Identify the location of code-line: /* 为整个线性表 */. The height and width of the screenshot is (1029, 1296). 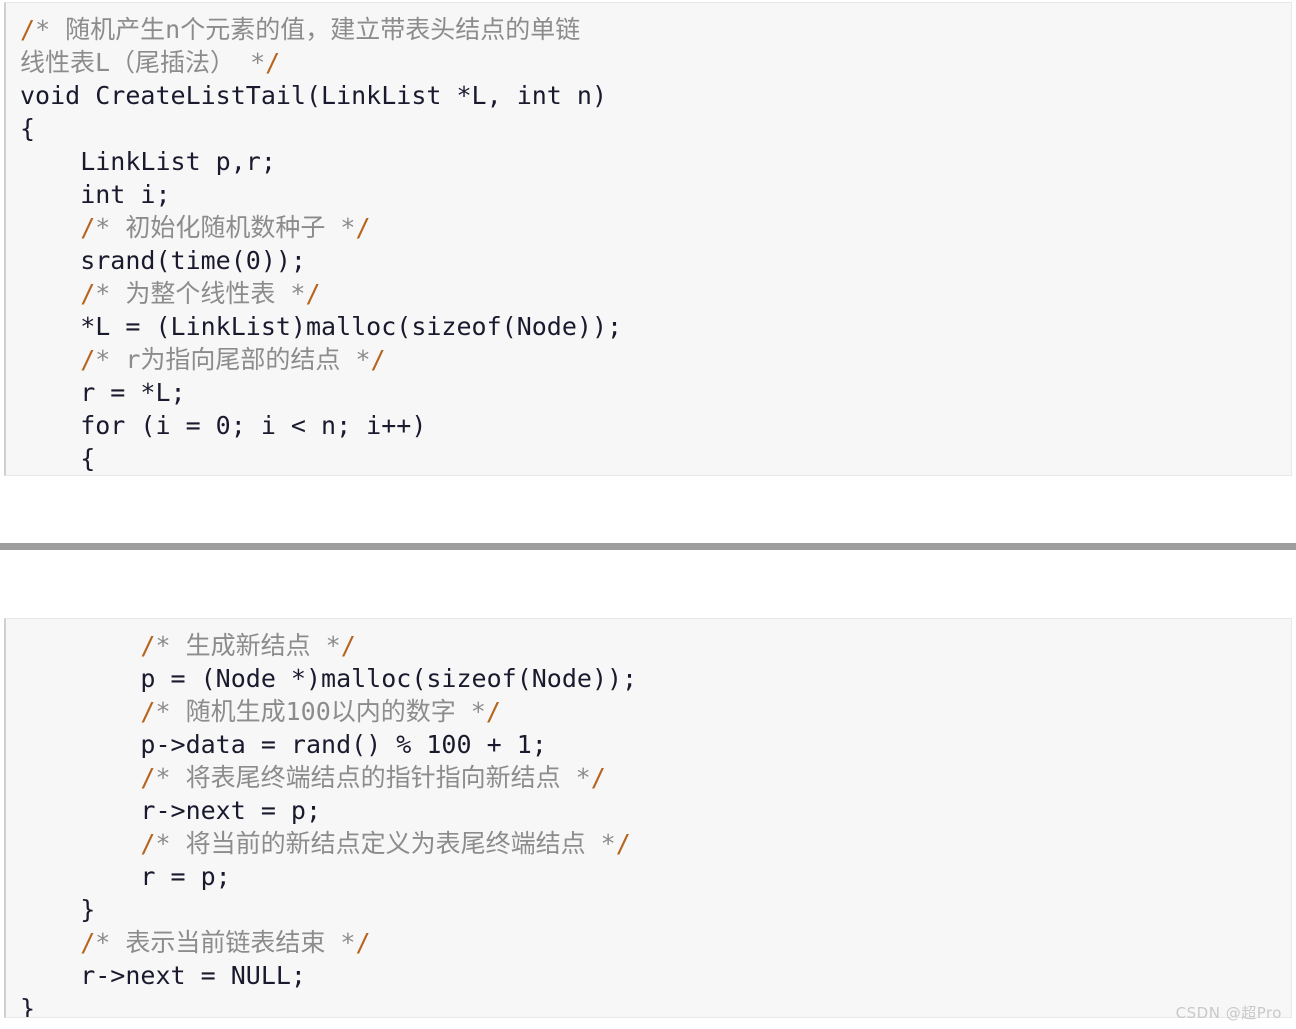
(200, 293).